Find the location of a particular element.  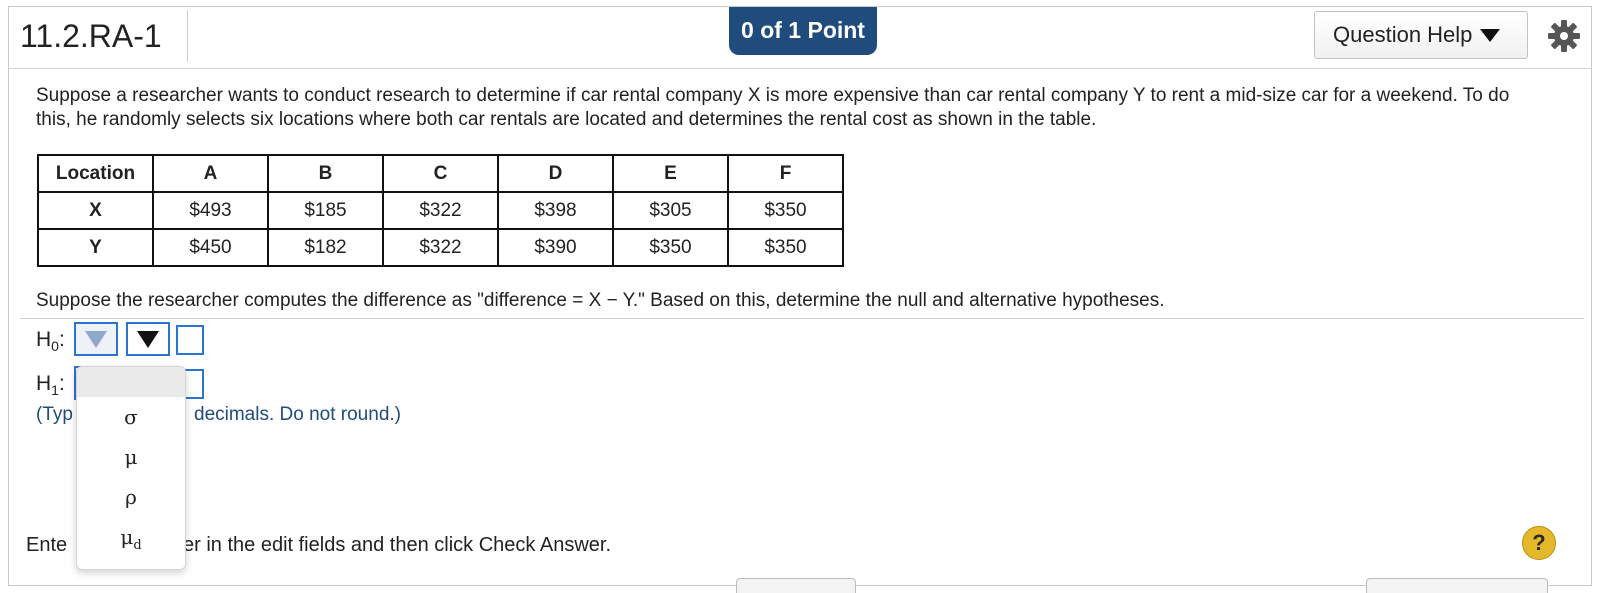

table-cell: $493 is located at coordinates (210, 210).